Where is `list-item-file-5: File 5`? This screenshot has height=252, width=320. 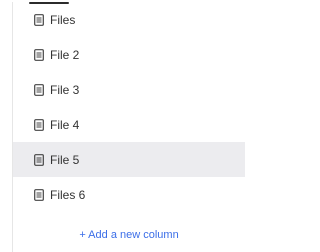 list-item-file-5: File 5 is located at coordinates (129, 159).